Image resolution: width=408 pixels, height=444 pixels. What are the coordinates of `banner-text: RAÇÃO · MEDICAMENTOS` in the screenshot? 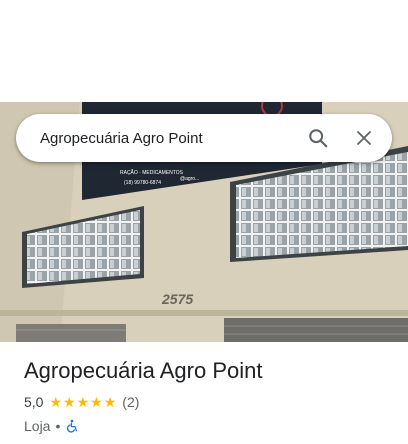 It's located at (152, 172).